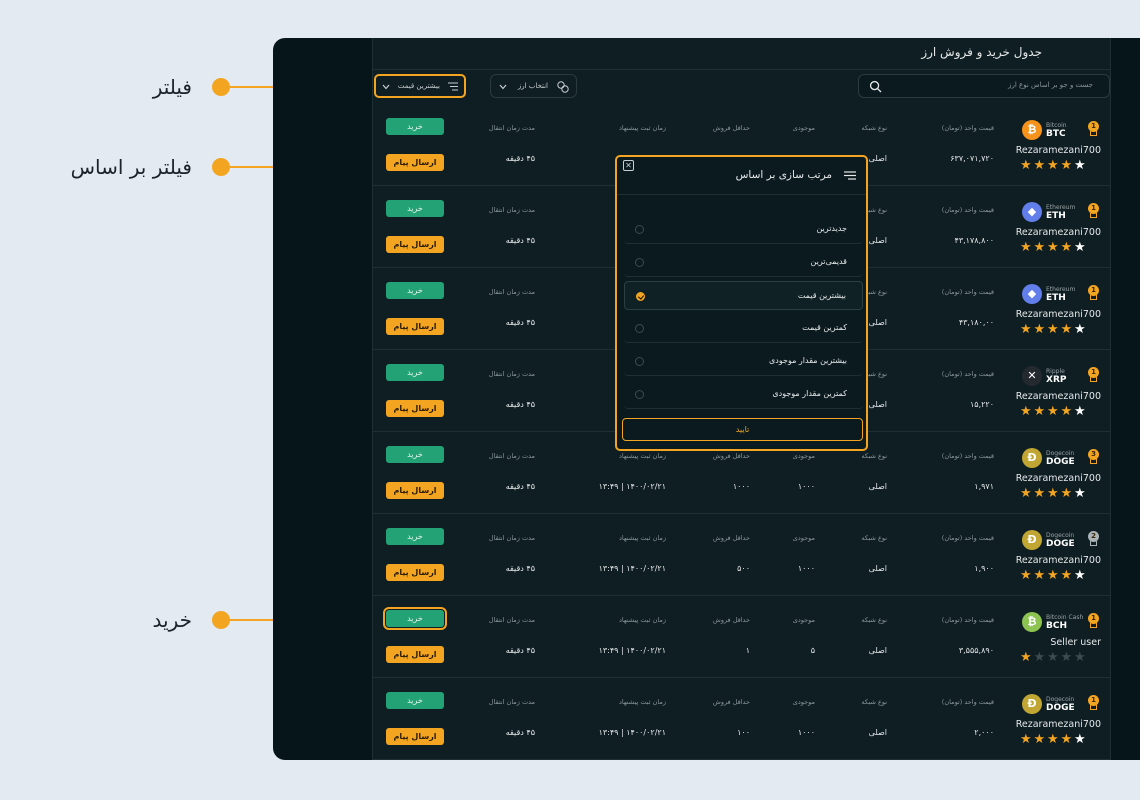 This screenshot has height=800, width=1140. What do you see at coordinates (533, 86) in the screenshot?
I see `currency-select: انتخاب ارز` at bounding box center [533, 86].